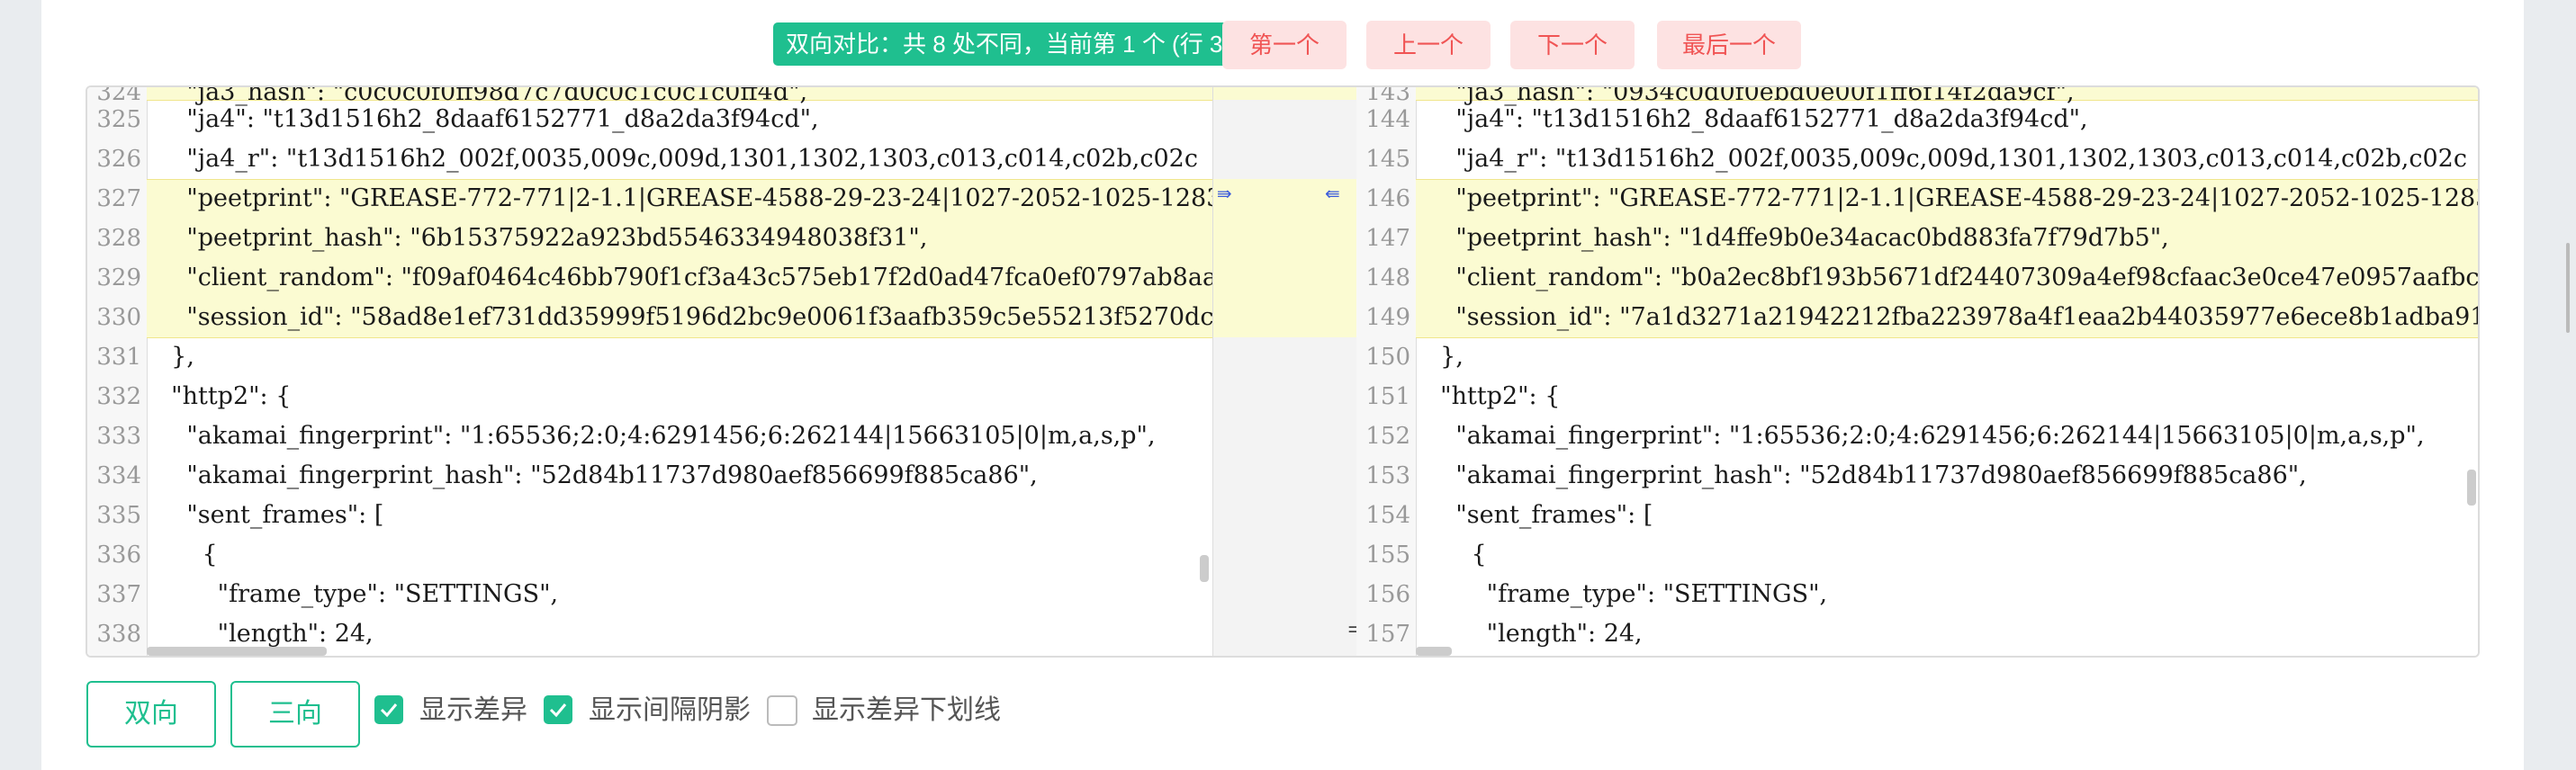 The width and height of the screenshot is (2576, 770). I want to click on show-gap-shading-checkbox, so click(558, 709).